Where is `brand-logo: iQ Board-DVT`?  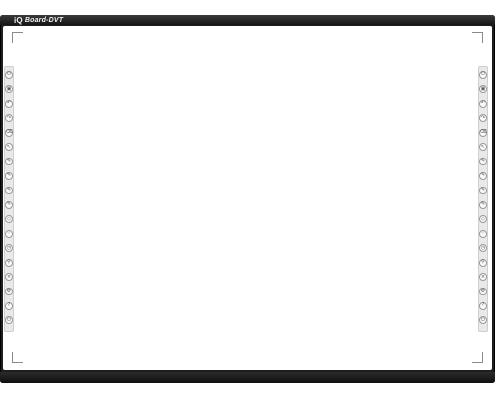 brand-logo: iQ Board-DVT is located at coordinates (38, 20).